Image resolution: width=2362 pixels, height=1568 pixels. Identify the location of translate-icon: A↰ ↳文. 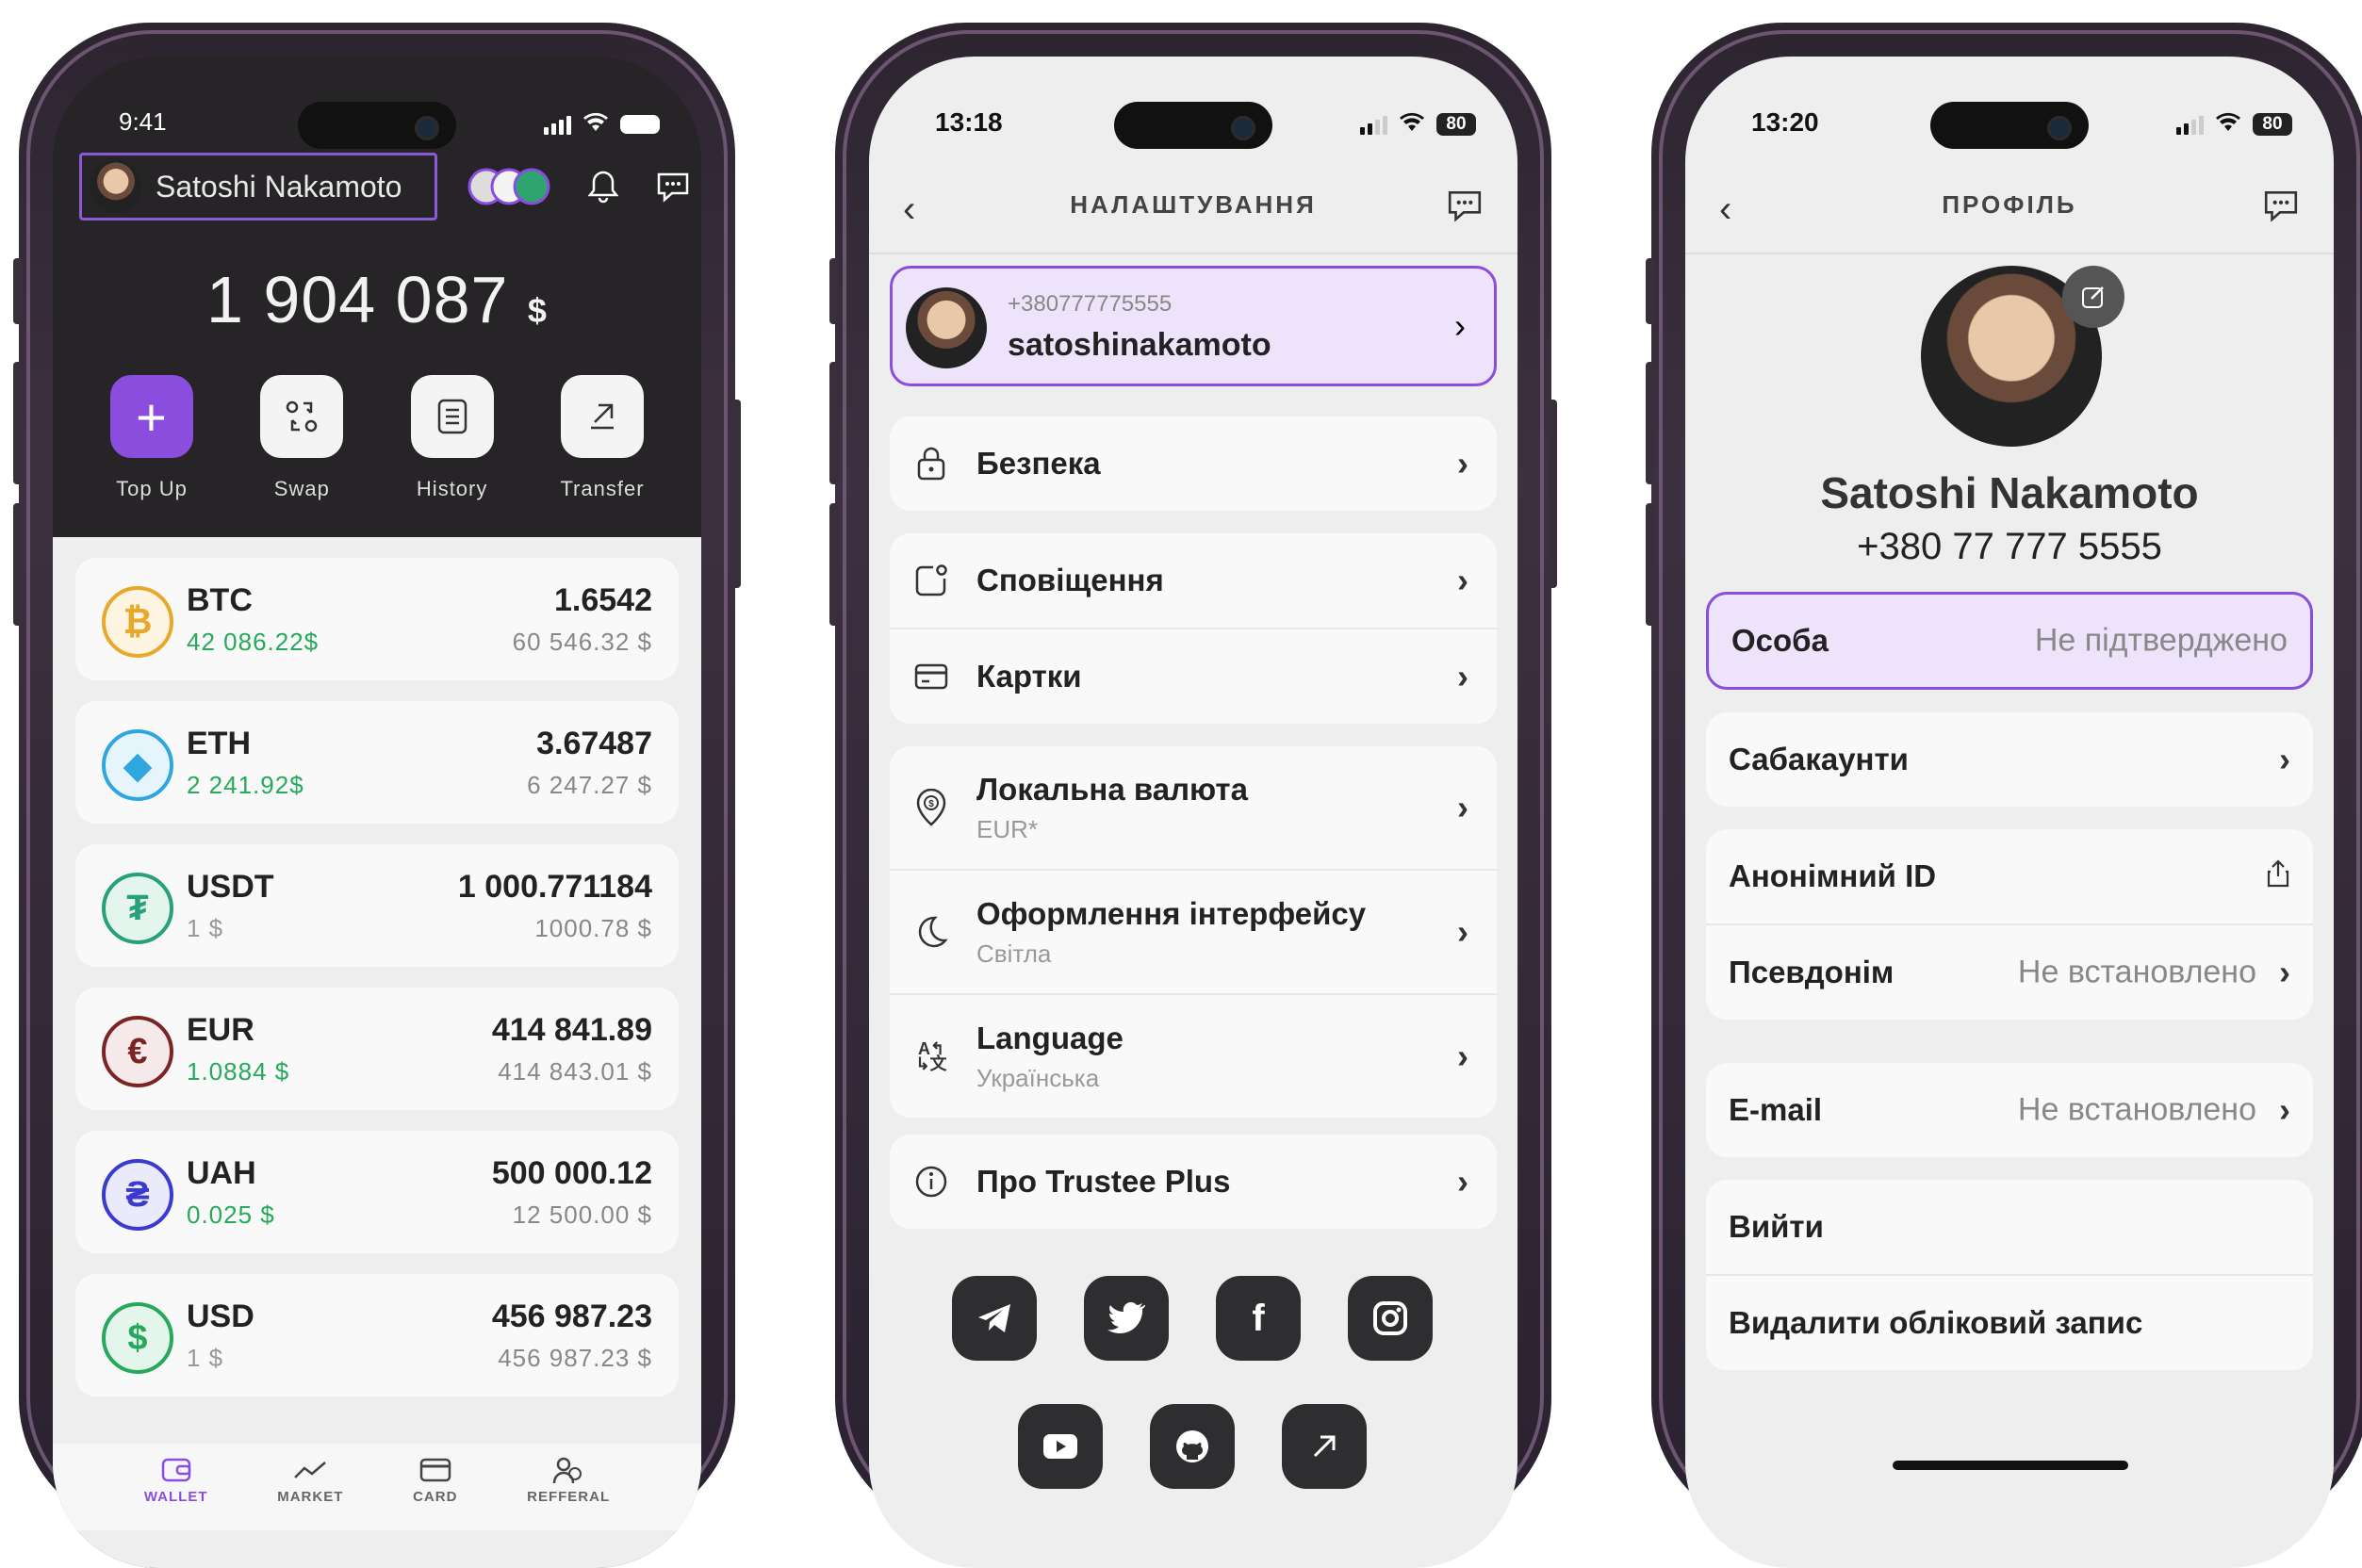
(931, 1056).